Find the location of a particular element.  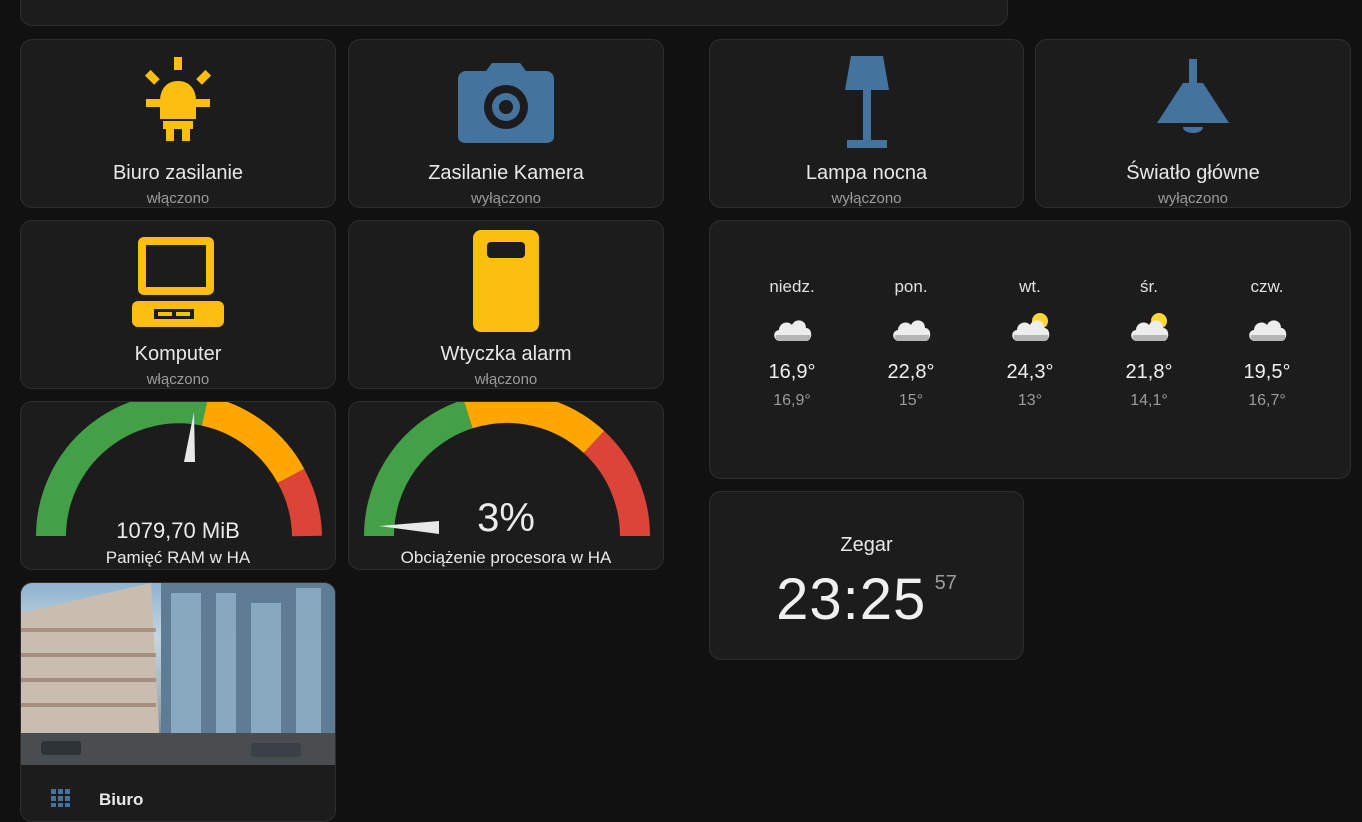

clock-time: 23:25 is located at coordinates (851, 599).